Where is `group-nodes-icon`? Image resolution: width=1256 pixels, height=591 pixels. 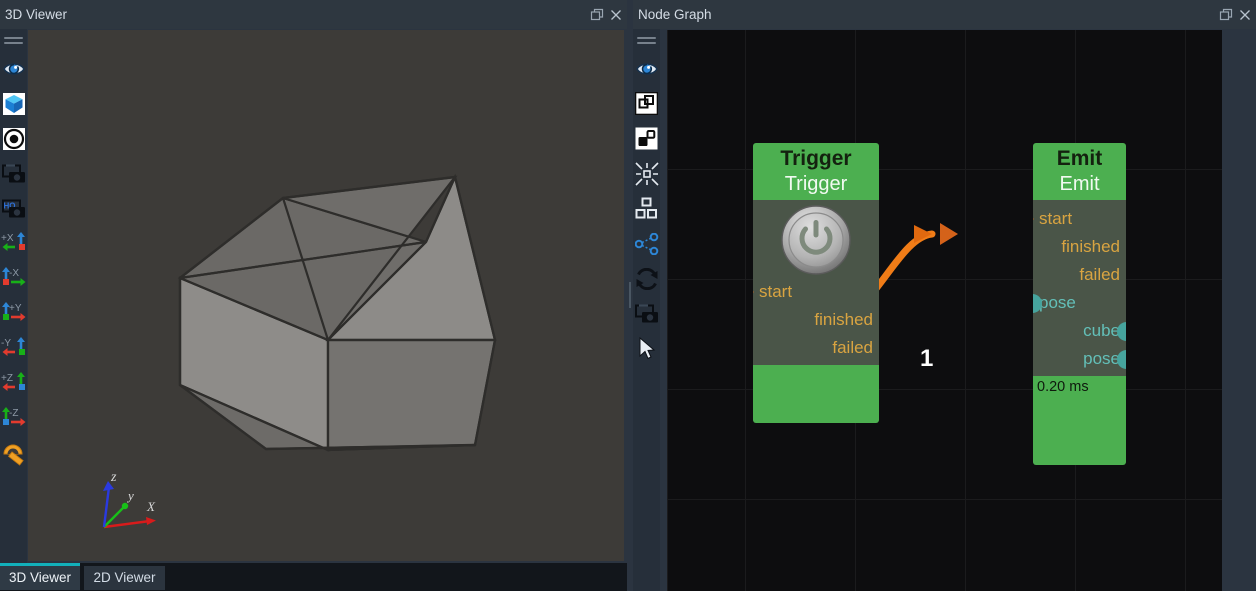 group-nodes-icon is located at coordinates (646, 138).